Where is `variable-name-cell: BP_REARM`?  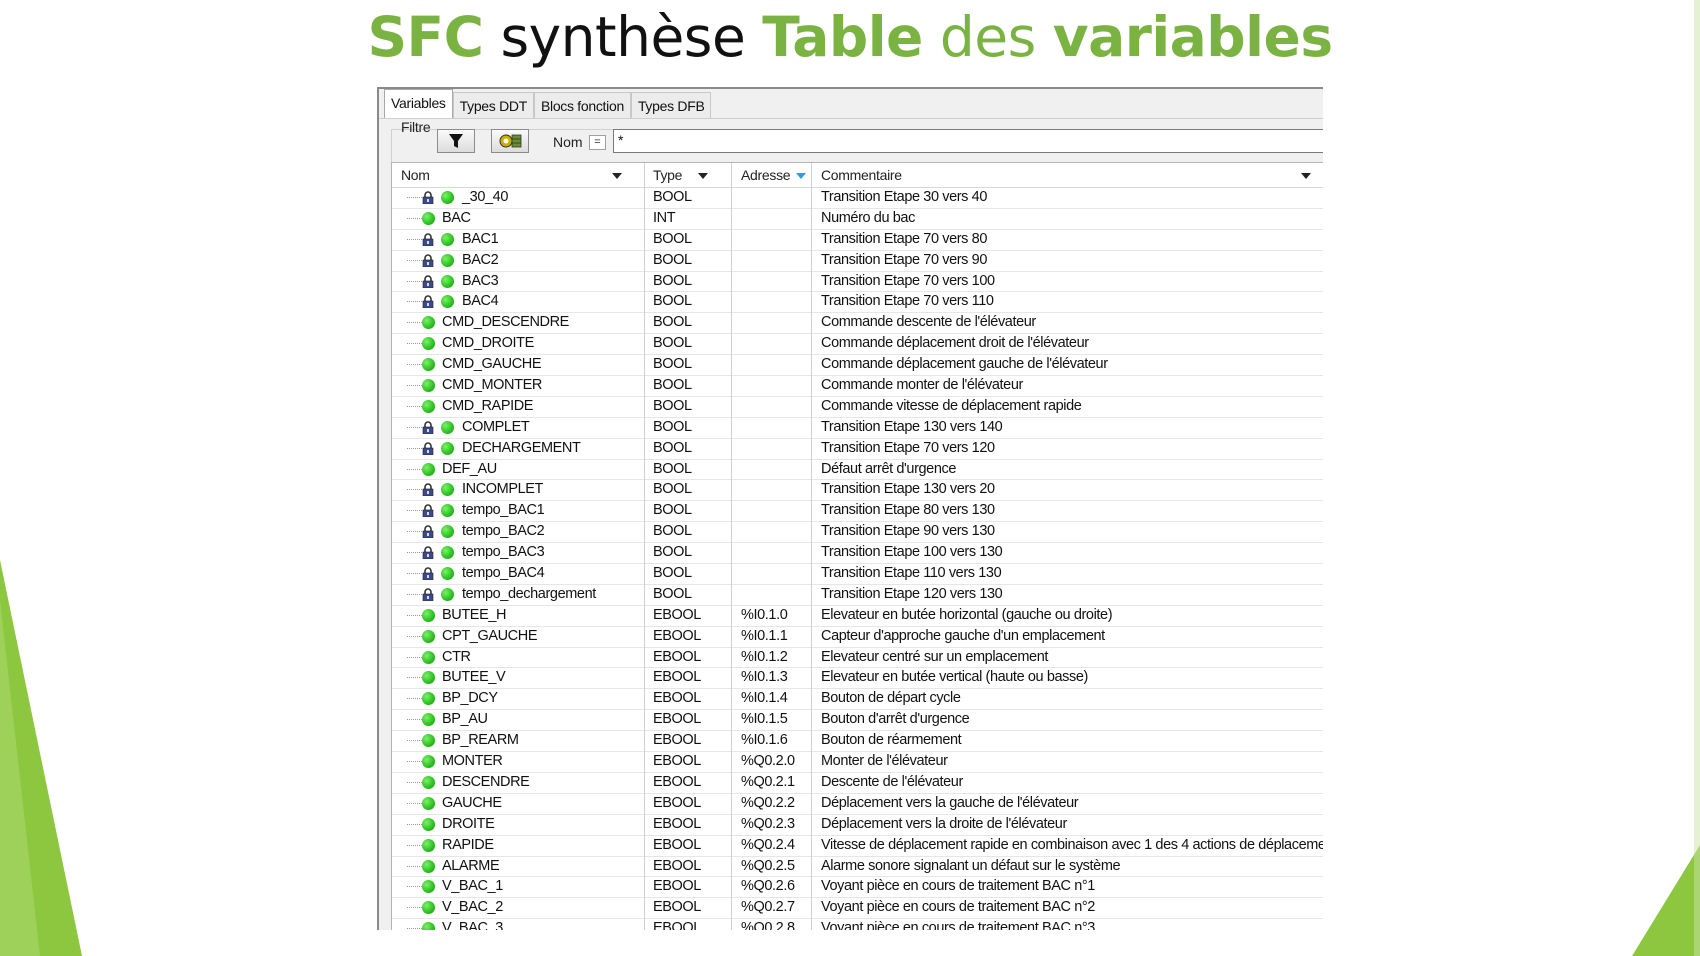
variable-name-cell: BP_REARM is located at coordinates (518, 740).